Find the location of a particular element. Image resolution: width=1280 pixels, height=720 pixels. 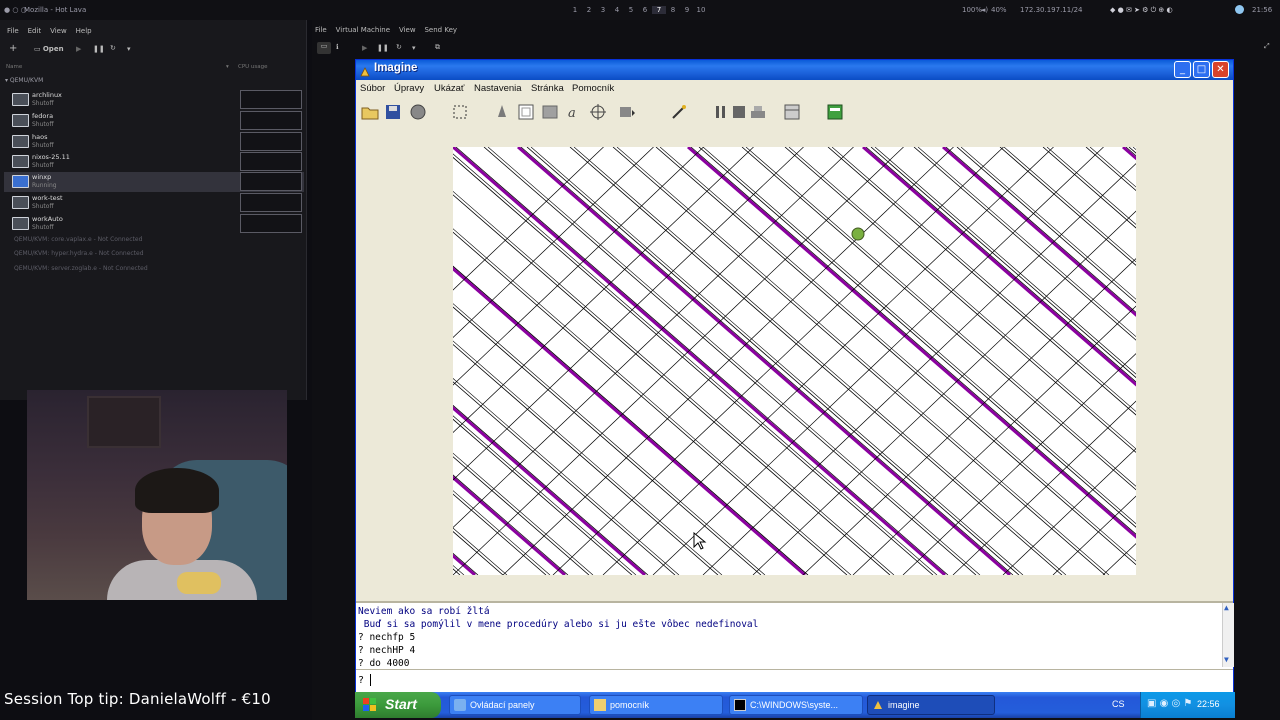

connection-item: QEMU/KVM: core.vaplax.e - Not Connected is located at coordinates (78, 239).